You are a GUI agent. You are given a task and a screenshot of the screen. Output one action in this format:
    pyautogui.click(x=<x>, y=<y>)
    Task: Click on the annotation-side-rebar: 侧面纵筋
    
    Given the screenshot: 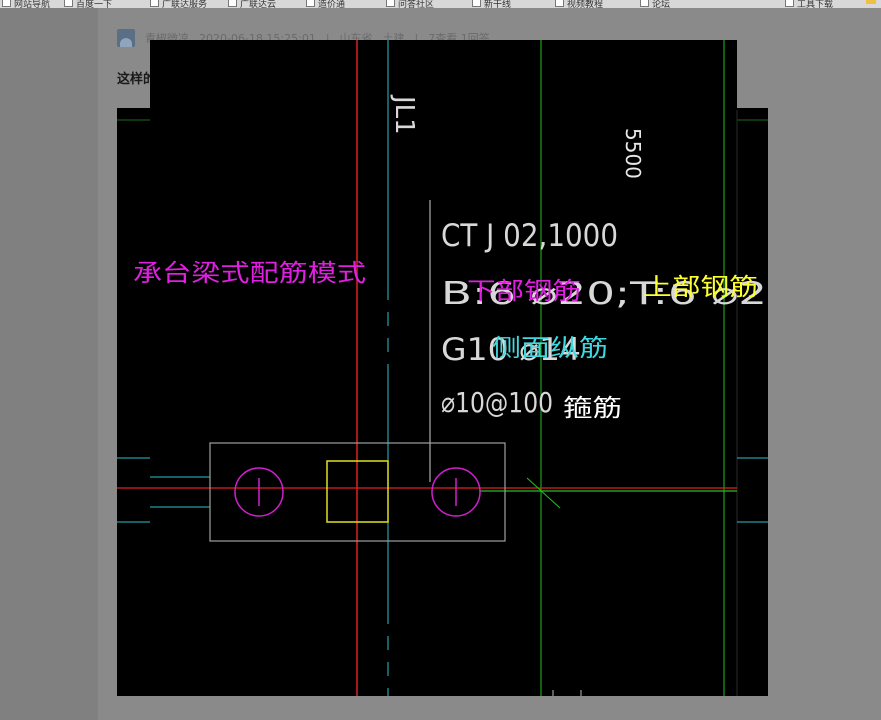 What is the action you would take?
    pyautogui.click(x=550, y=348)
    